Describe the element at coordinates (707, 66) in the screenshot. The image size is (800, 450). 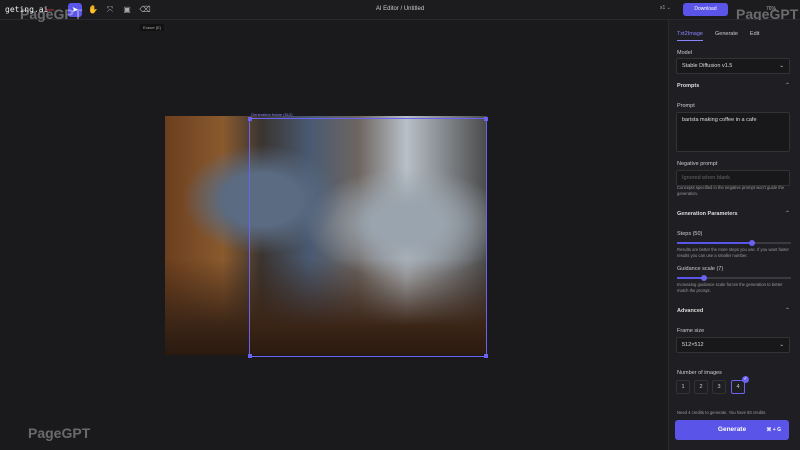
I see `model-value: Stable Diffusion v1.5` at that location.